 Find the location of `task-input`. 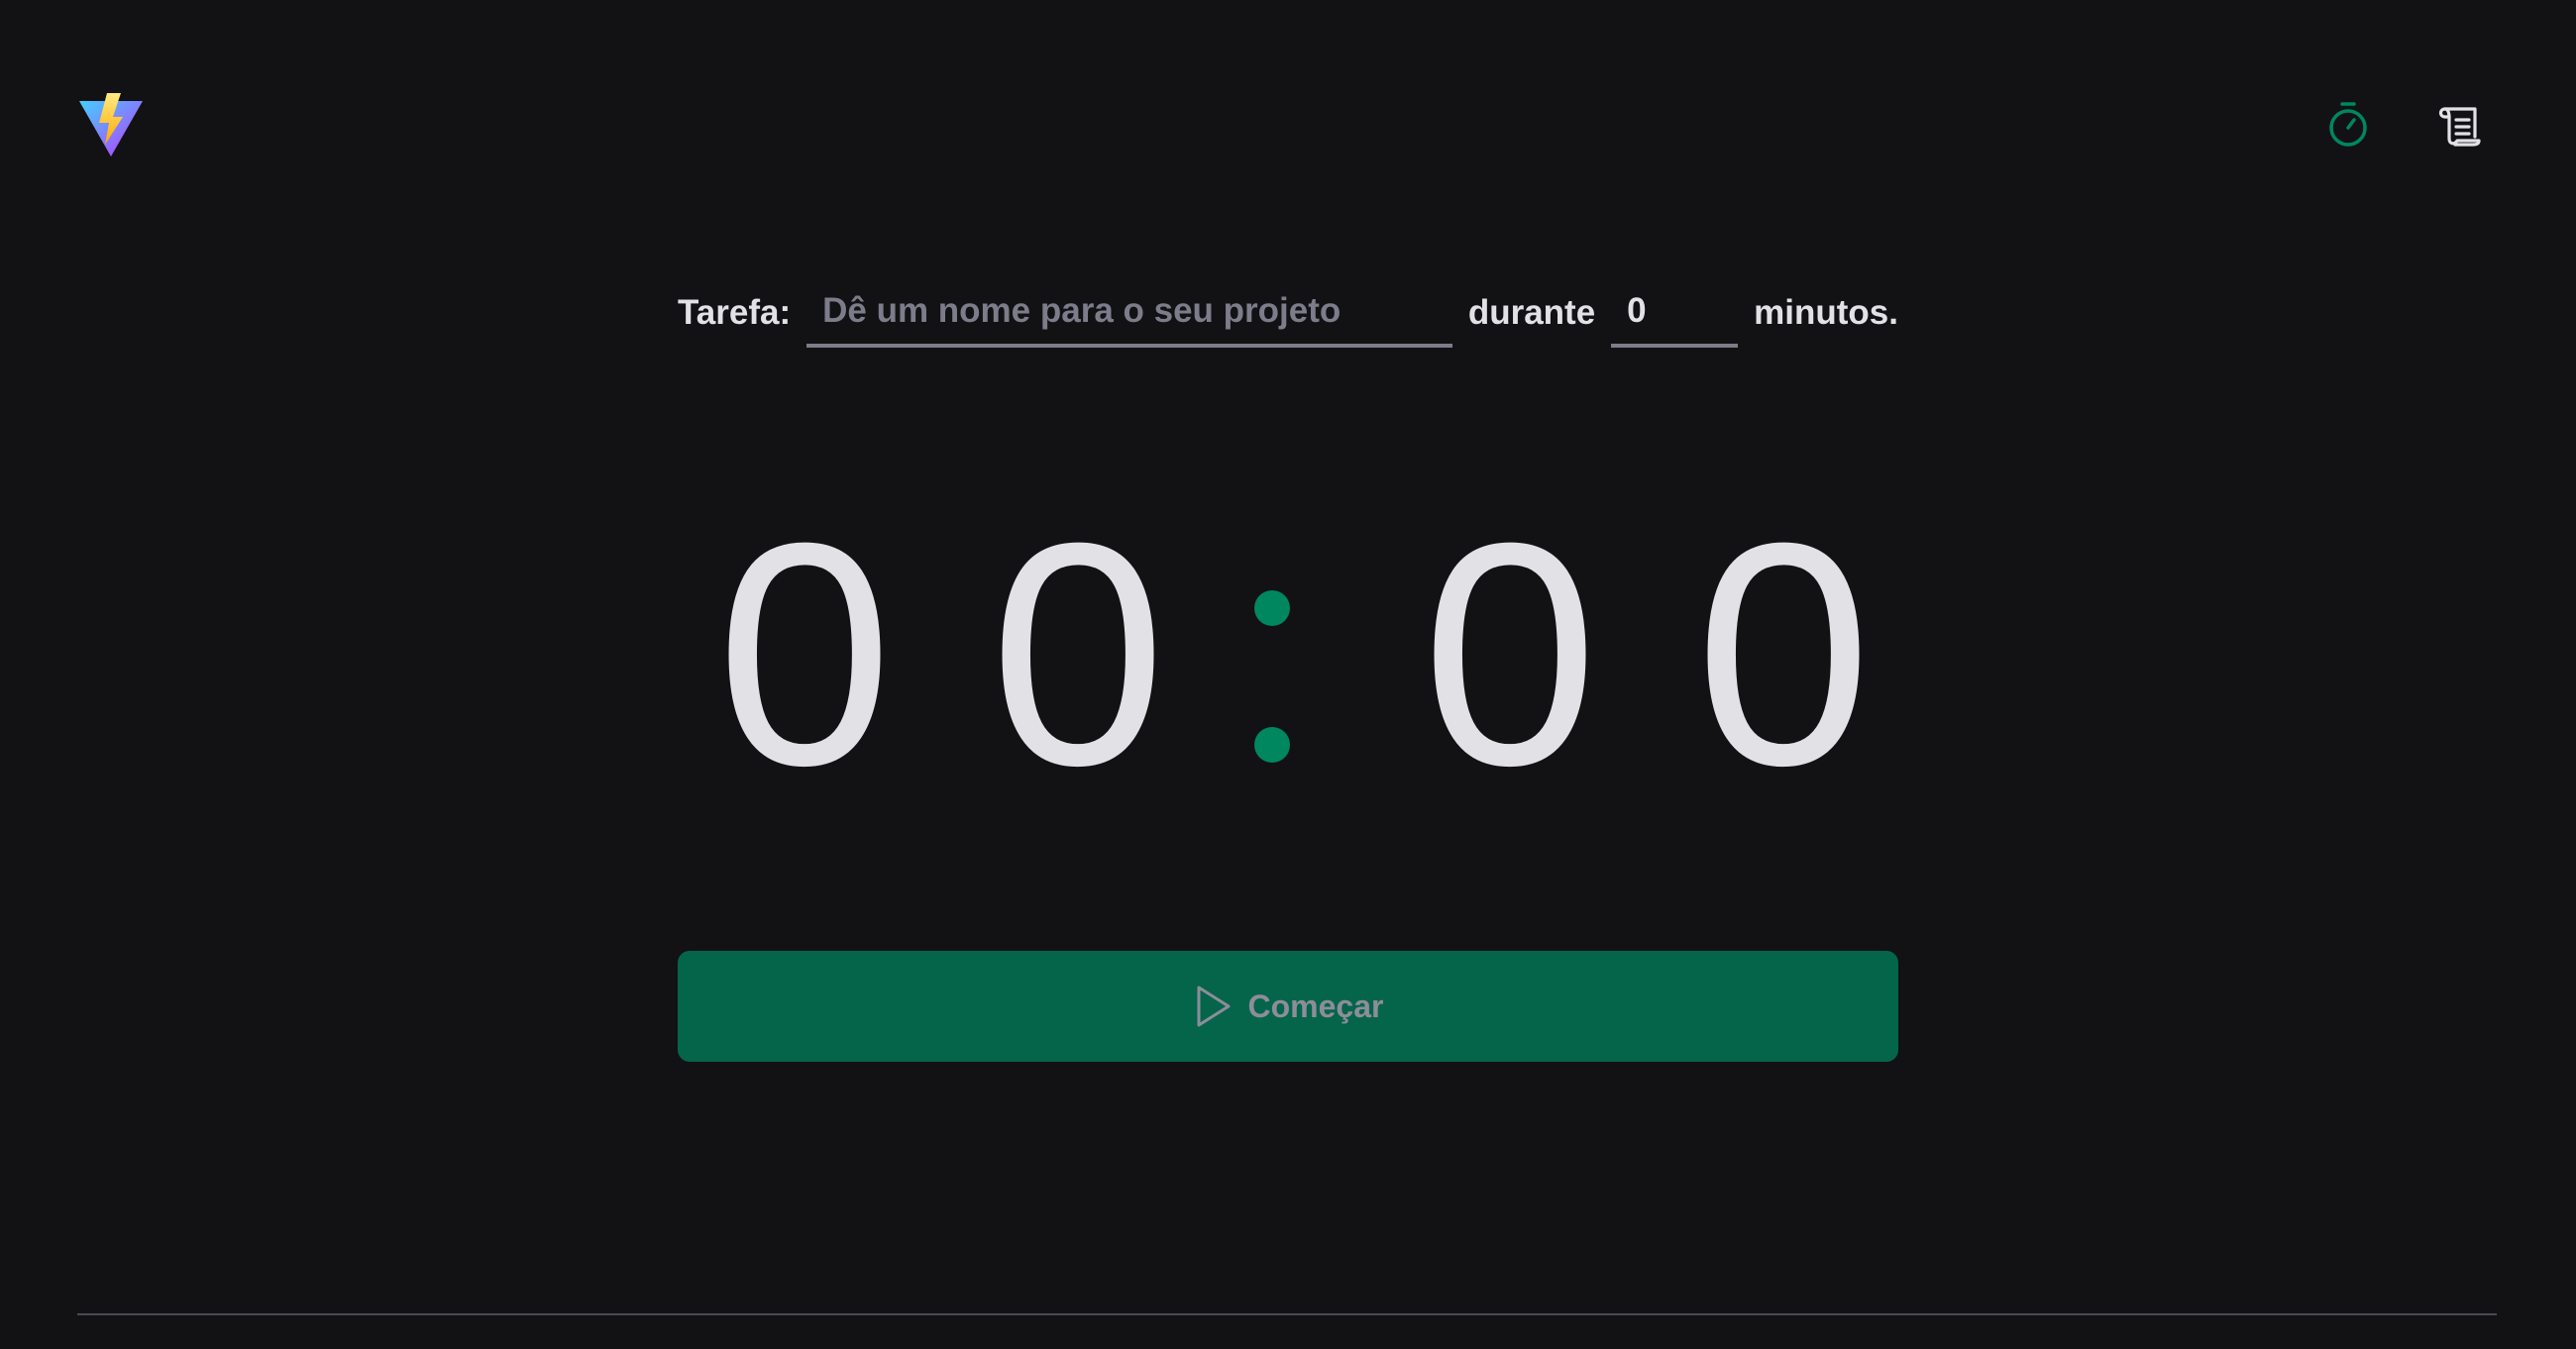

task-input is located at coordinates (1129, 313).